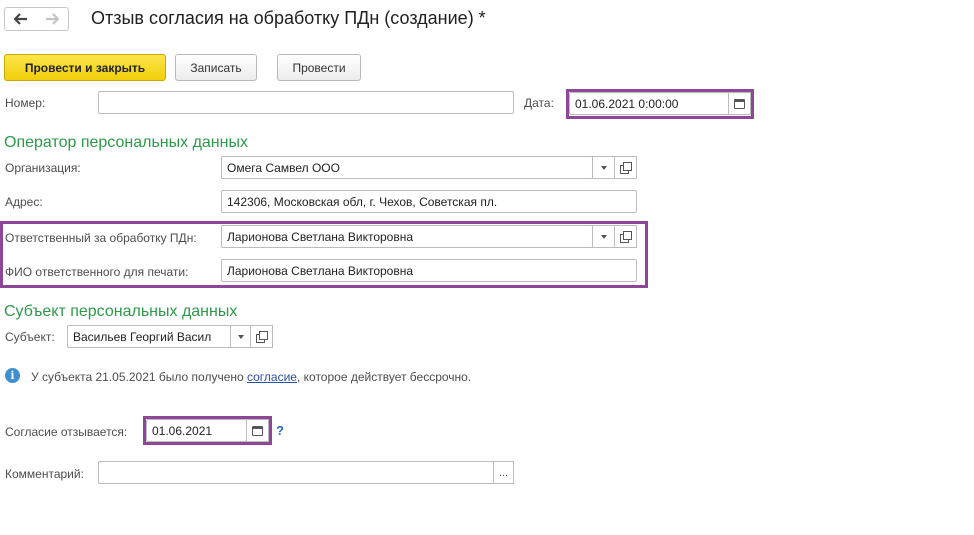 This screenshot has width=974, height=535. I want to click on revoked-label: Согласие отзывается:, so click(66, 432).